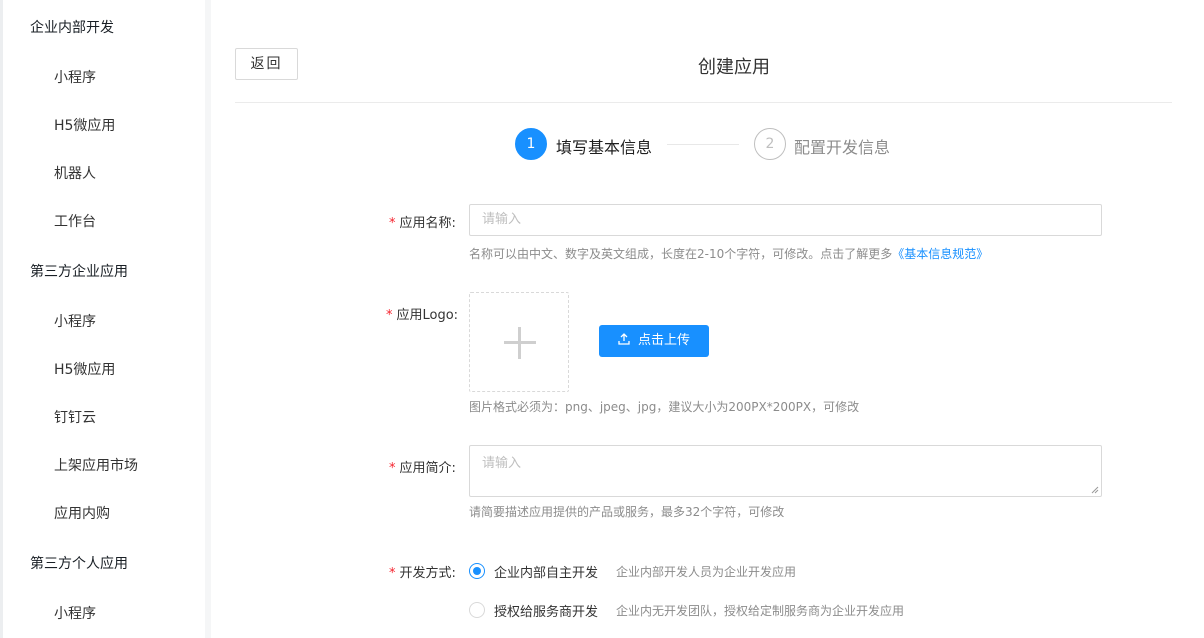 The image size is (1204, 638). What do you see at coordinates (75, 321) in the screenshot?
I see `sidebar-item-tp-miniprogram: 小程序` at bounding box center [75, 321].